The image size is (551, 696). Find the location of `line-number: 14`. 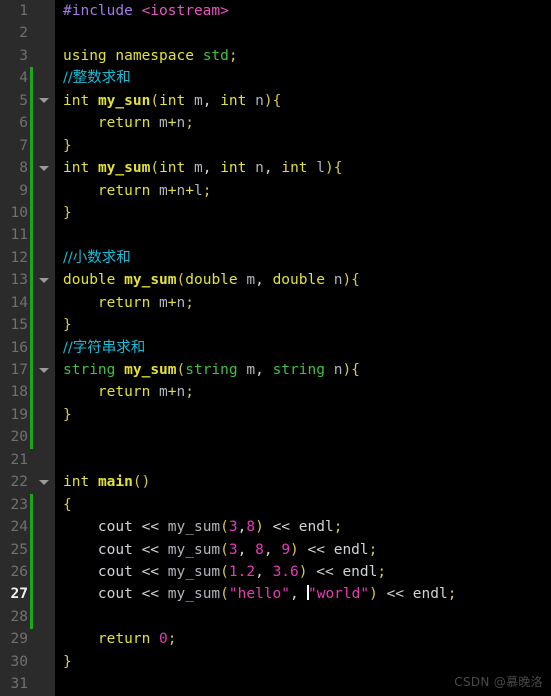

line-number: 14 is located at coordinates (14, 303).